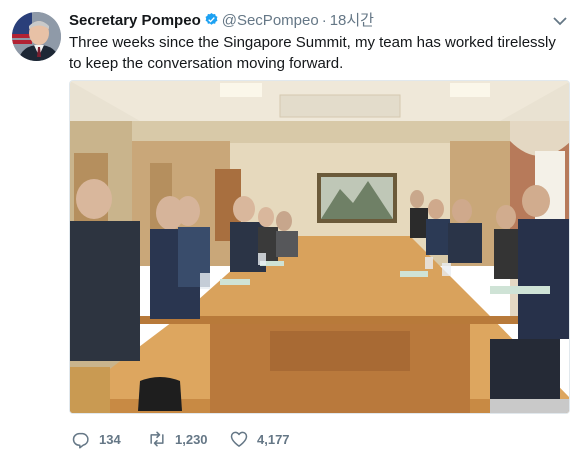 The width and height of the screenshot is (580, 458). What do you see at coordinates (157, 439) in the screenshot?
I see `retweet-icon` at bounding box center [157, 439].